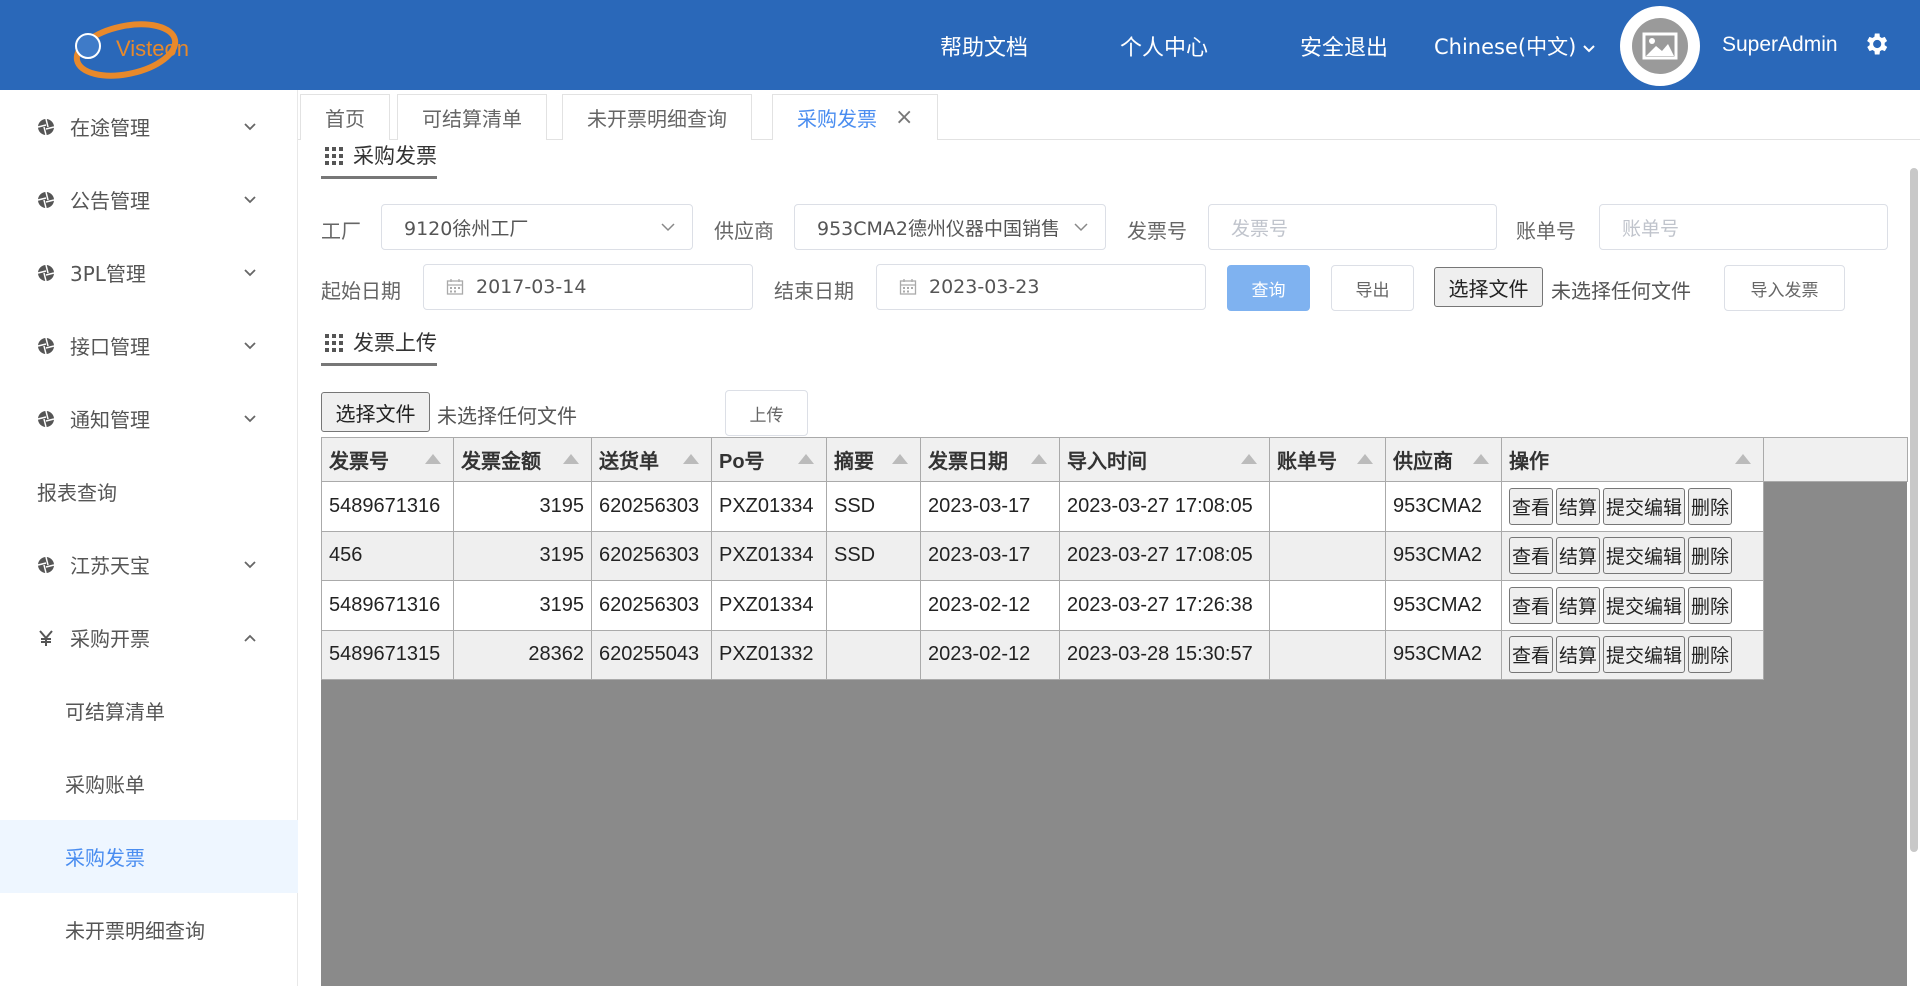 Image resolution: width=1920 pixels, height=986 pixels. Describe the element at coordinates (1352, 227) in the screenshot. I see `invoice-no-input: 发票号` at that location.